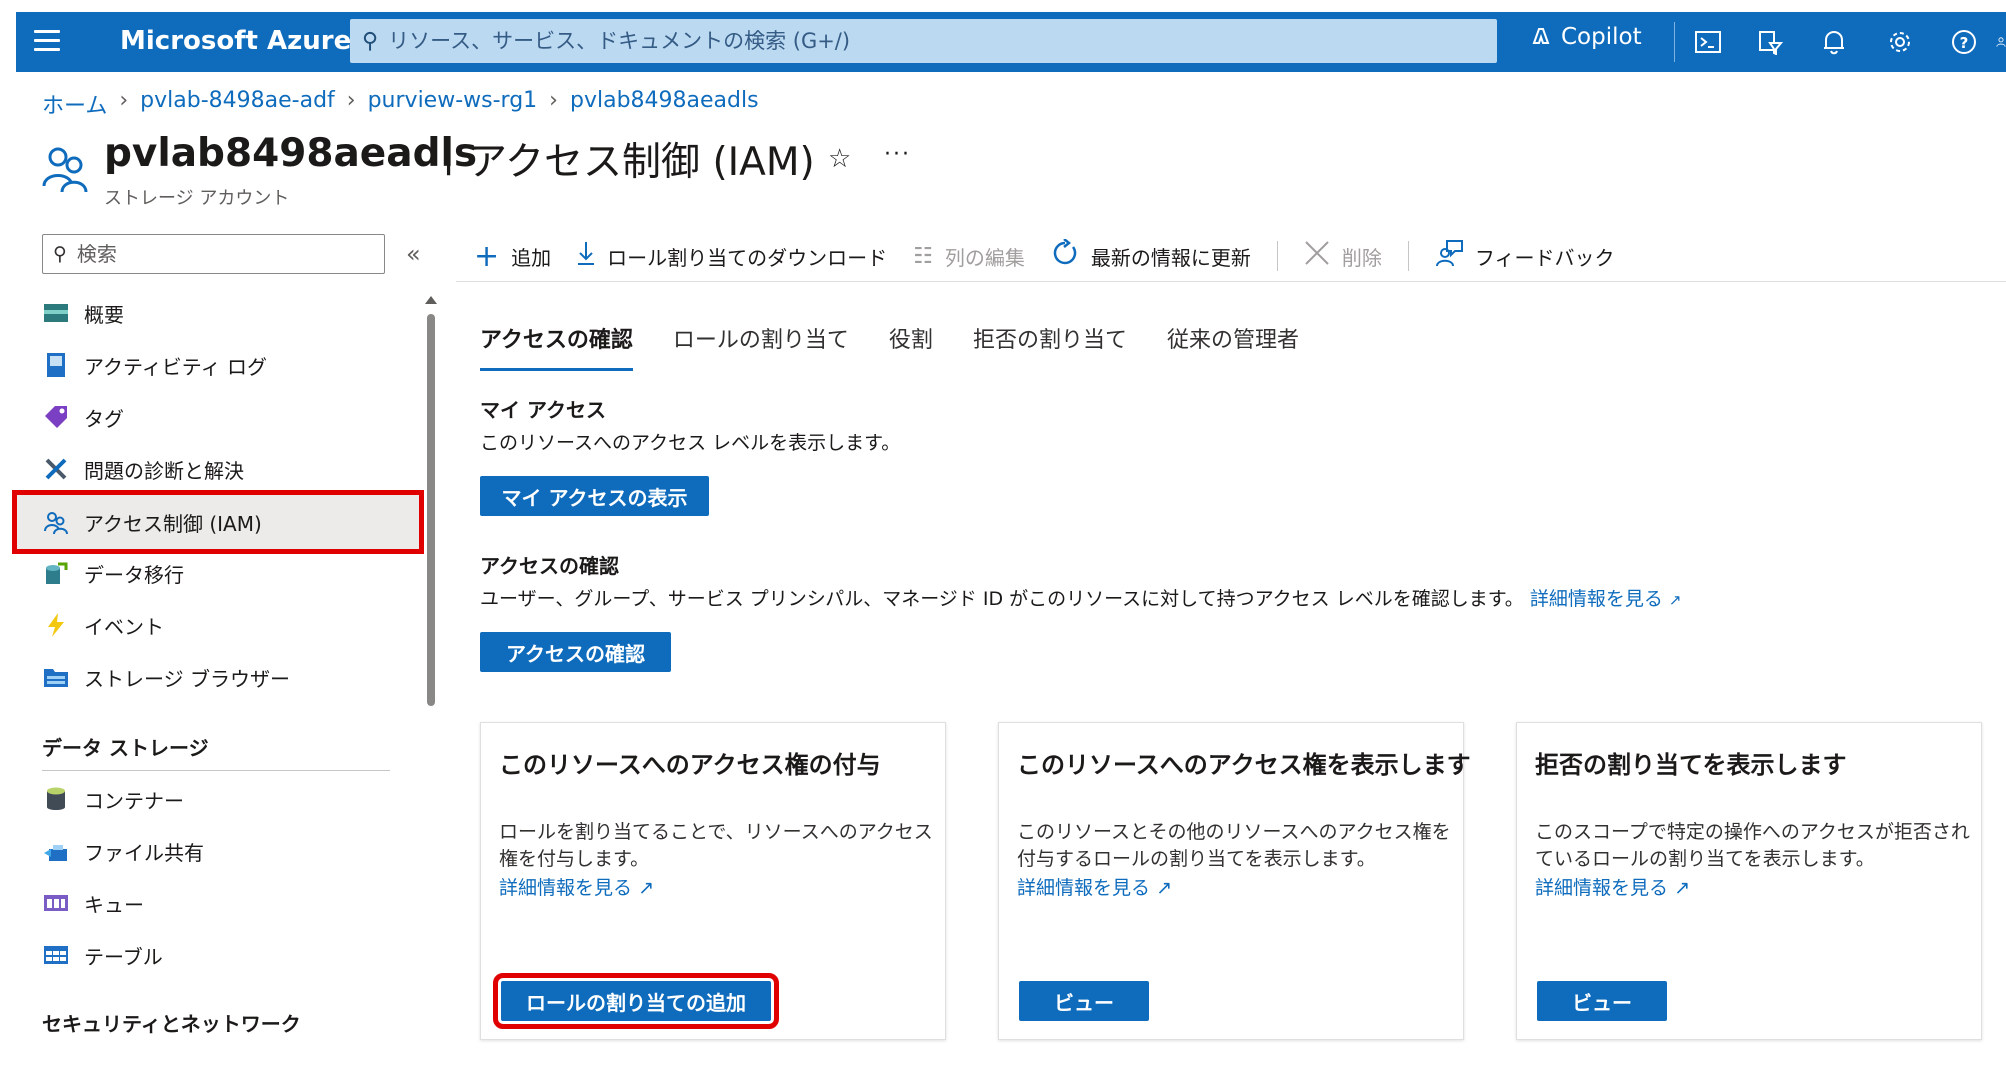 Image resolution: width=2006 pixels, height=1072 pixels. What do you see at coordinates (1674, 42) in the screenshot?
I see `toolbar-divider` at bounding box center [1674, 42].